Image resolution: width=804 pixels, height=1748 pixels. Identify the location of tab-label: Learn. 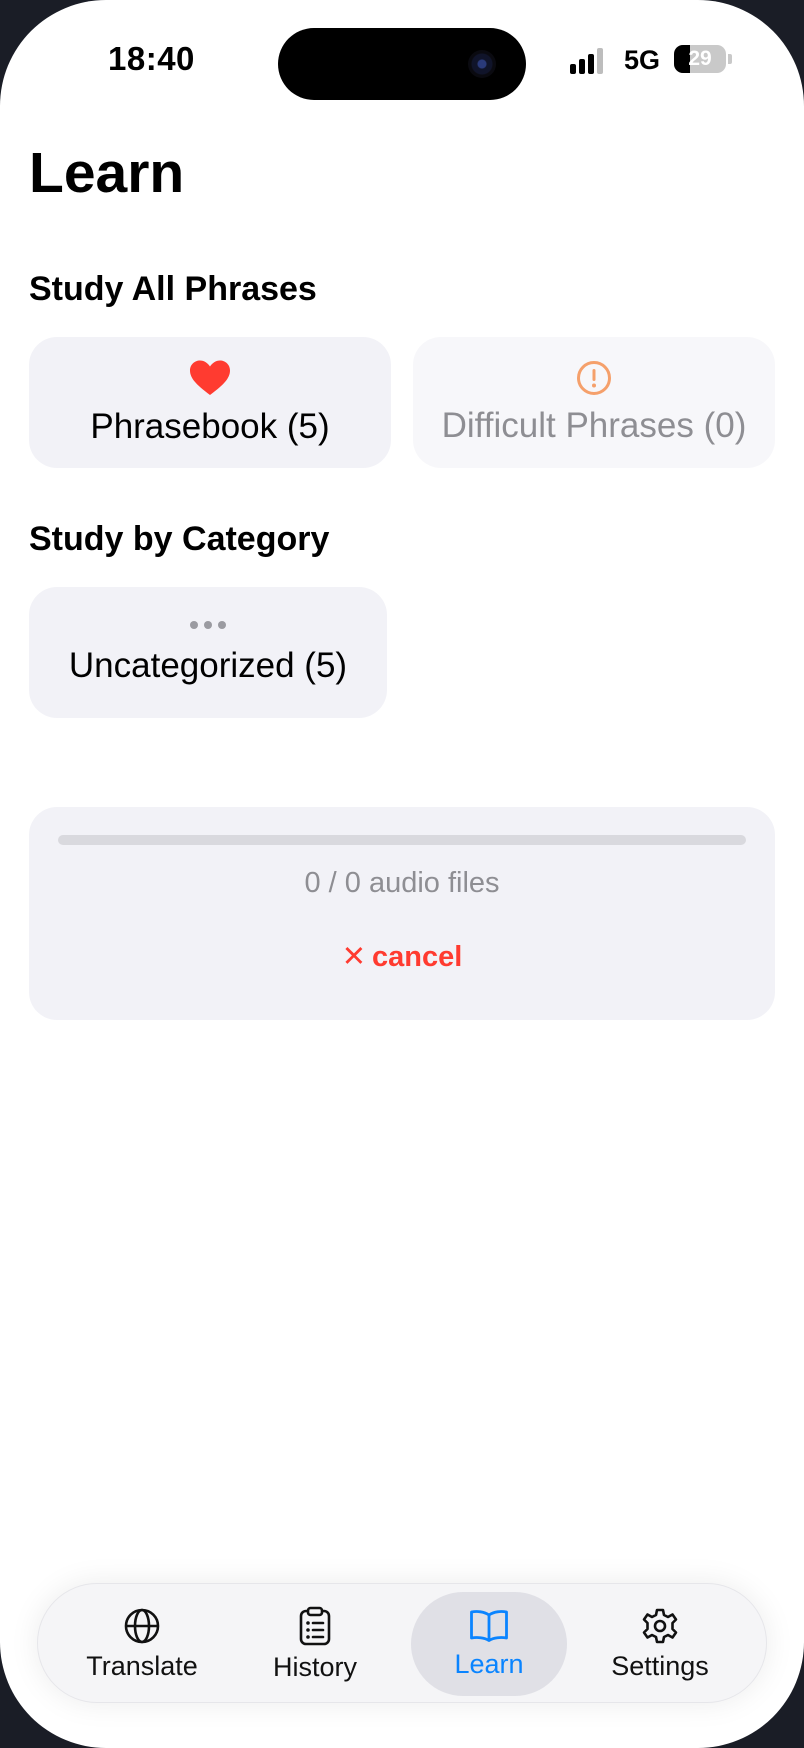
(489, 1663).